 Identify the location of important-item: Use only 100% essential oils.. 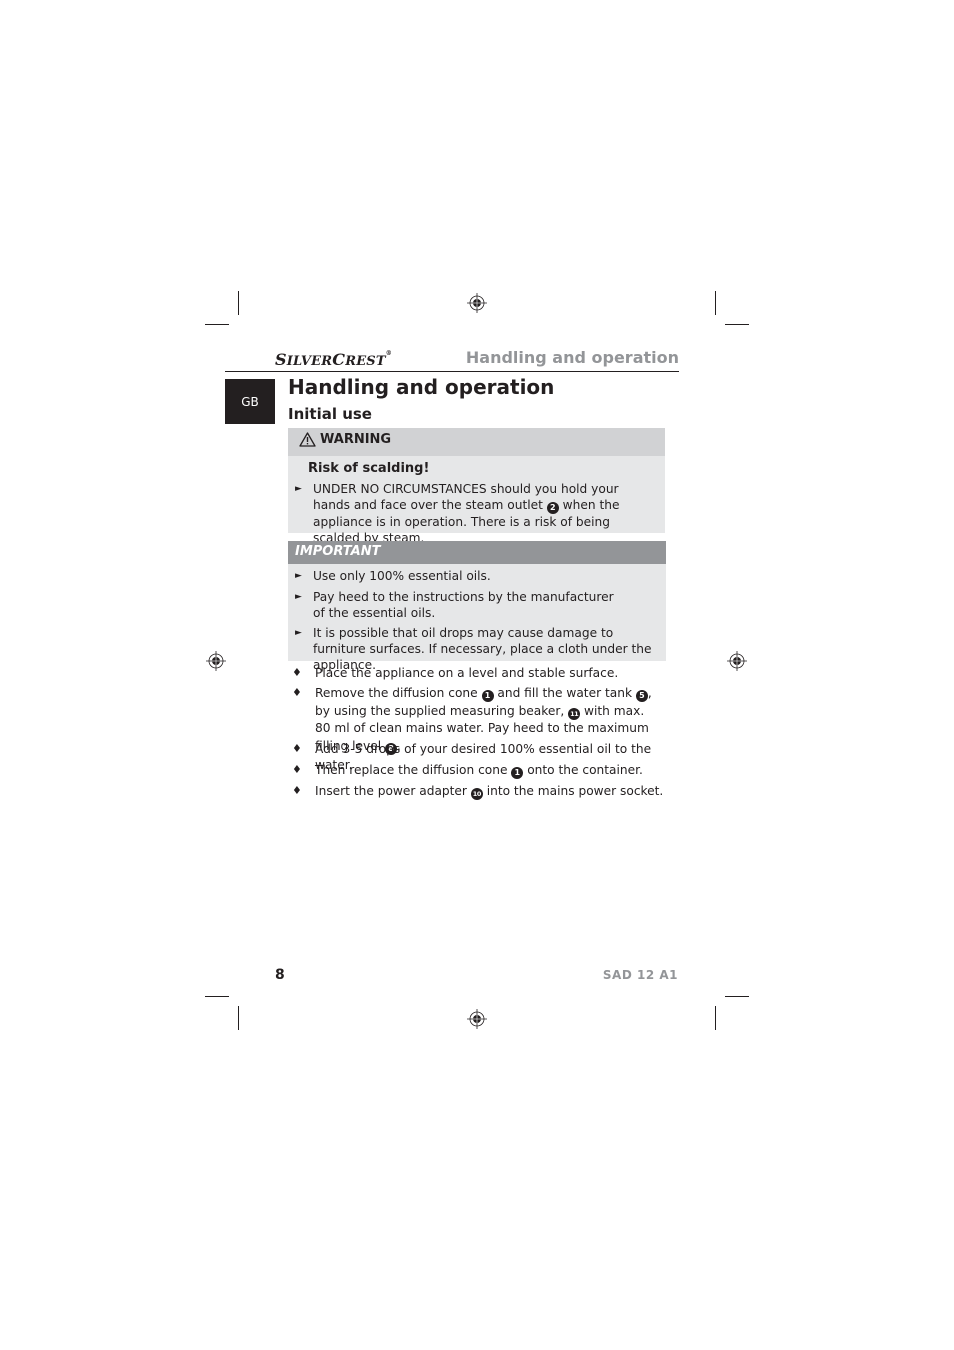
(402, 576).